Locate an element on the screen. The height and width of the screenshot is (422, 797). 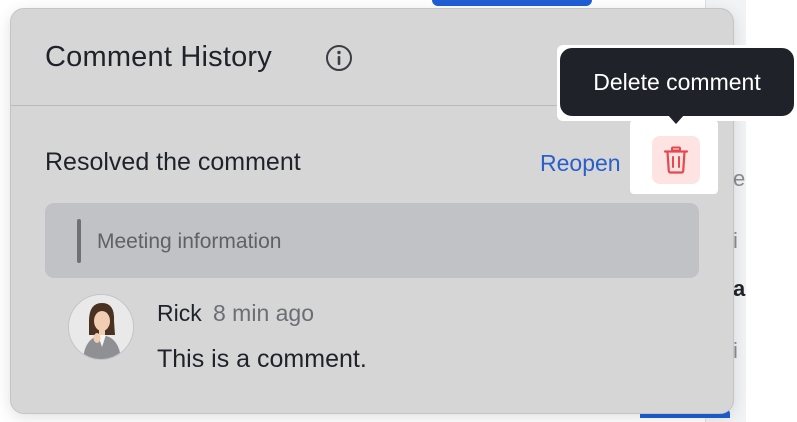
background-text-fragment: e is located at coordinates (739, 178).